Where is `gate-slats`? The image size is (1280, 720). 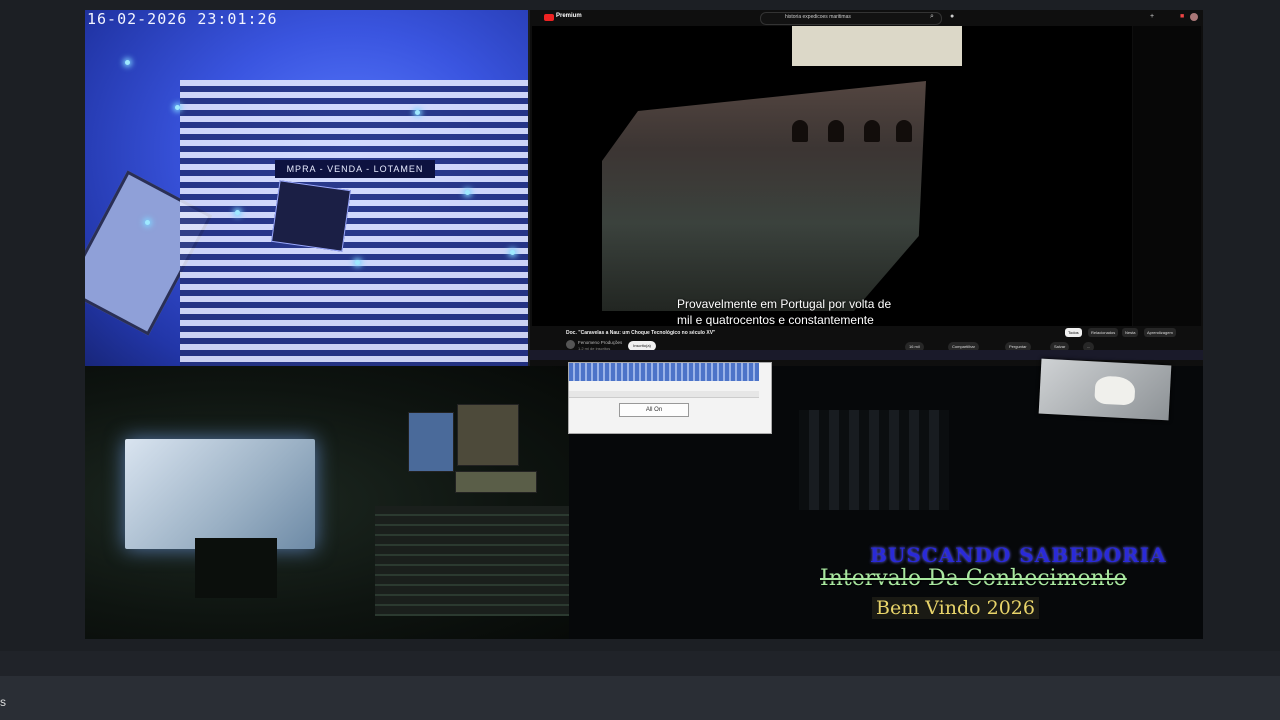
gate-slats is located at coordinates (354, 223).